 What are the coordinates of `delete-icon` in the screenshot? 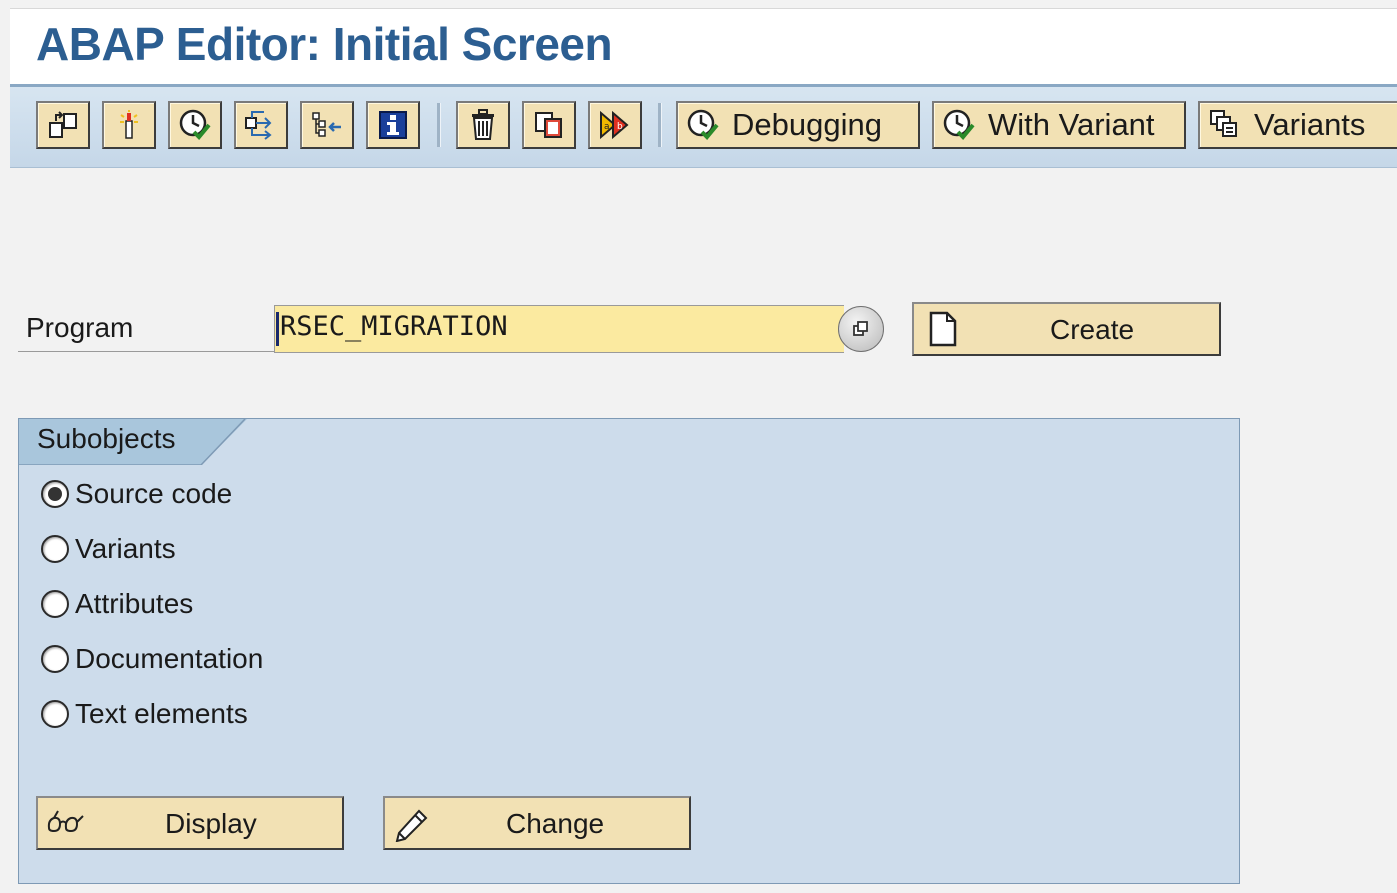 It's located at (483, 124).